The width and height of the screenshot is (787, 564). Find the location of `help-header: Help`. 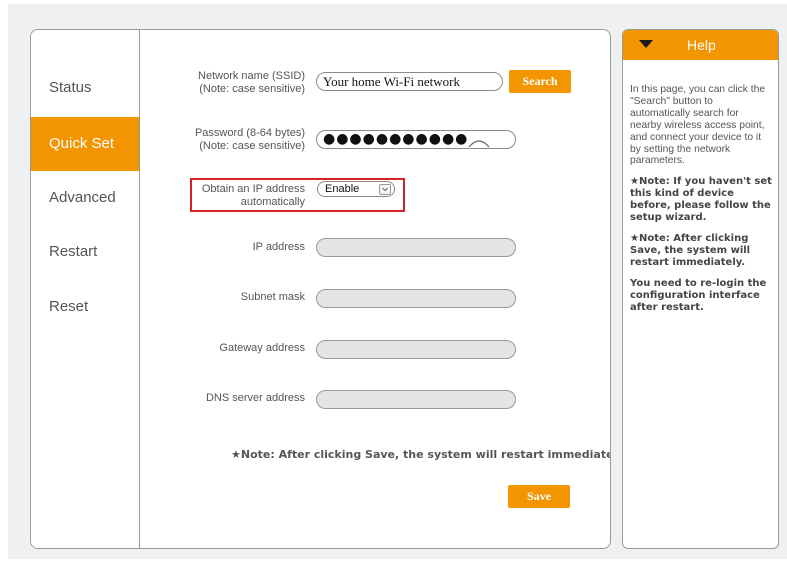

help-header: Help is located at coordinates (700, 45).